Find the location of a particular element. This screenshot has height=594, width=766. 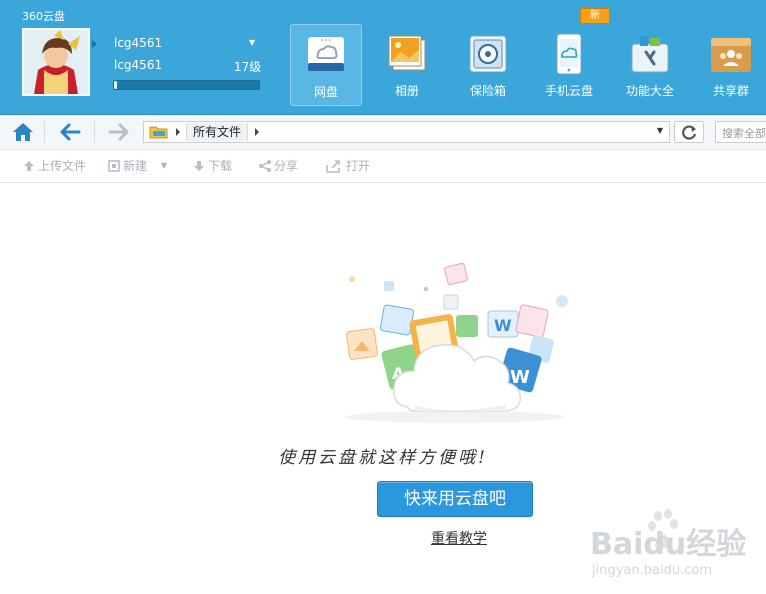

back-button is located at coordinates (70, 132).